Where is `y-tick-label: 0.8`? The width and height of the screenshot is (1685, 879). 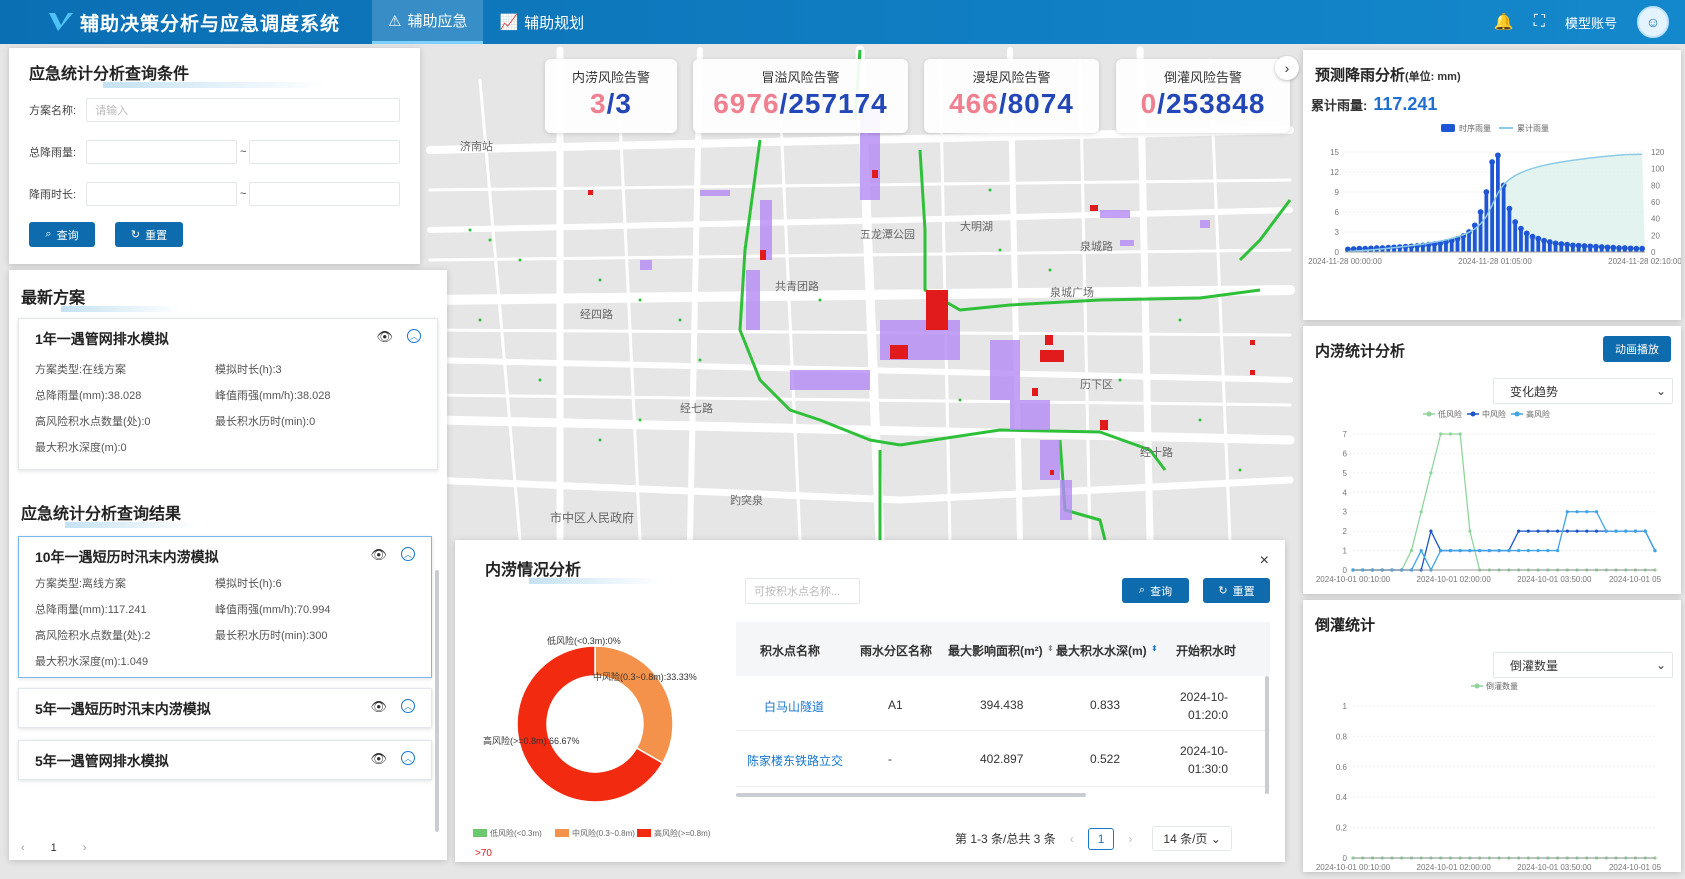 y-tick-label: 0.8 is located at coordinates (1342, 736).